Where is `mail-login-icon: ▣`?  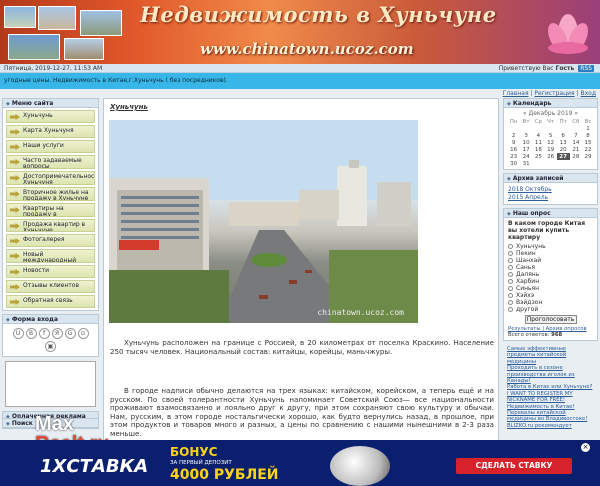 mail-login-icon: ▣ is located at coordinates (50, 346).